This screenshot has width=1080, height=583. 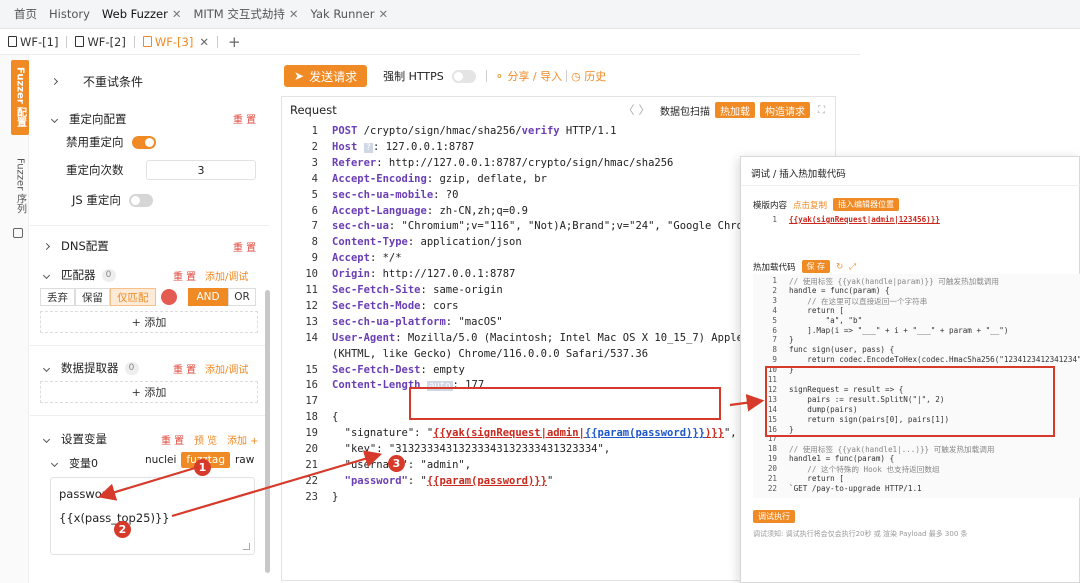 What do you see at coordinates (396, 463) in the screenshot?
I see `annotation-marker-3: 3` at bounding box center [396, 463].